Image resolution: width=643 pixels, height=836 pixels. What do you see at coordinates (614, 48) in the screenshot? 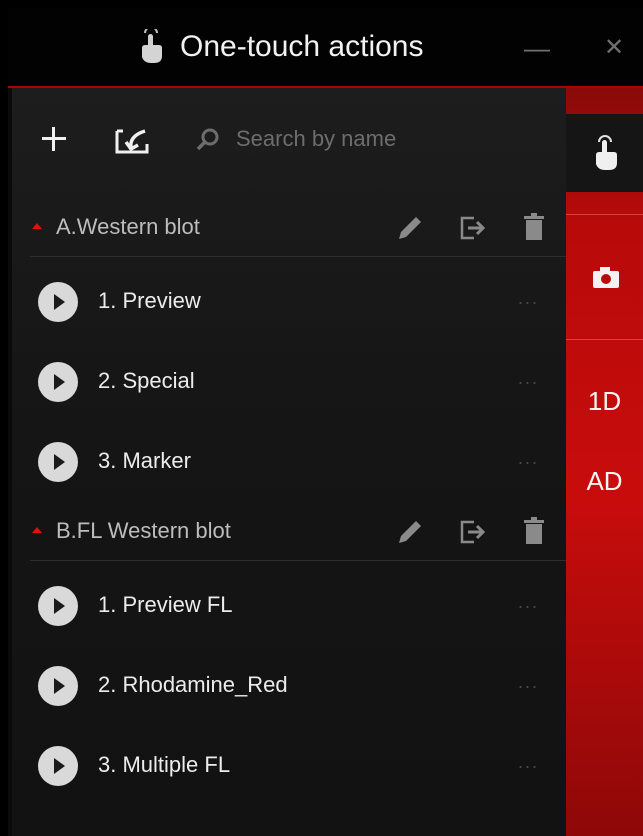
I see `close-button: ✕` at bounding box center [614, 48].